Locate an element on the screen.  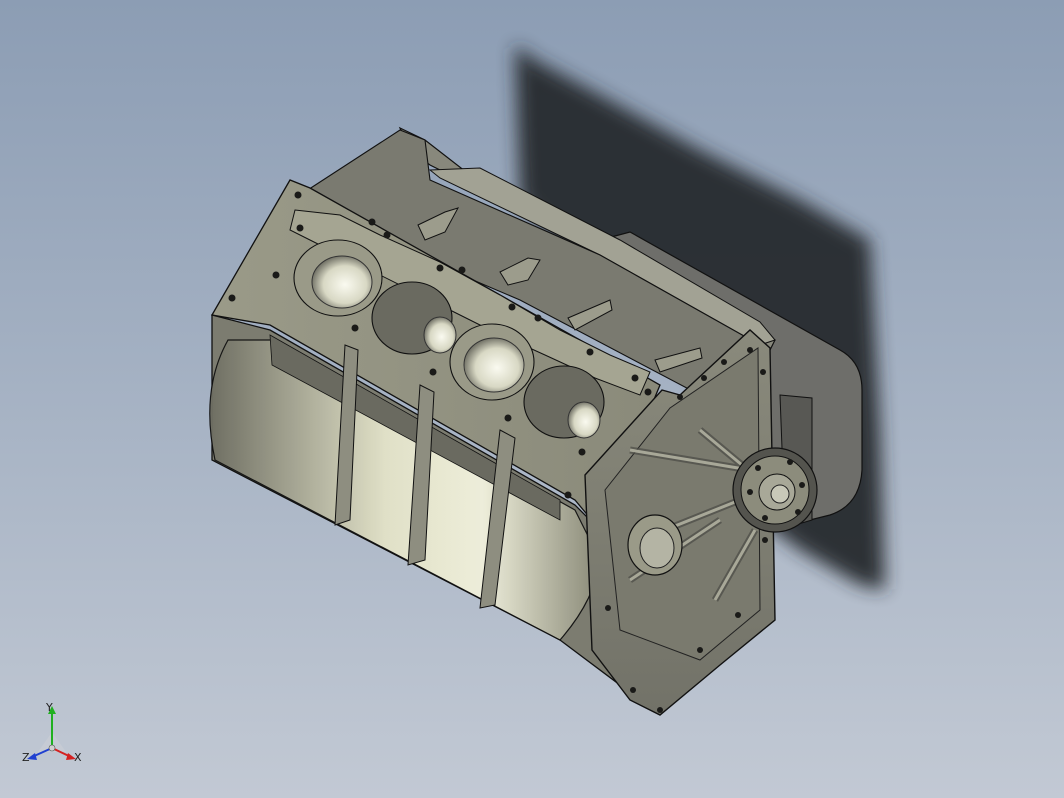
triad-origin-icon is located at coordinates (52, 748).